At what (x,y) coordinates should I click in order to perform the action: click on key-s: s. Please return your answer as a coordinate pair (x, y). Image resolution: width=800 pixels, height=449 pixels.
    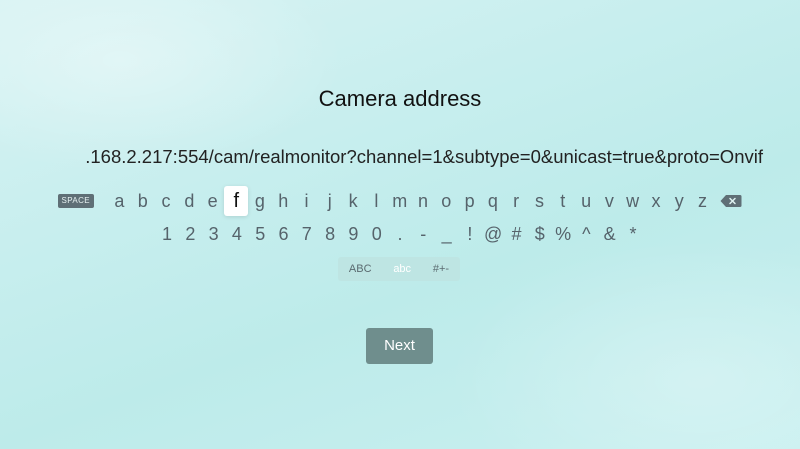
    Looking at the image, I should click on (539, 201).